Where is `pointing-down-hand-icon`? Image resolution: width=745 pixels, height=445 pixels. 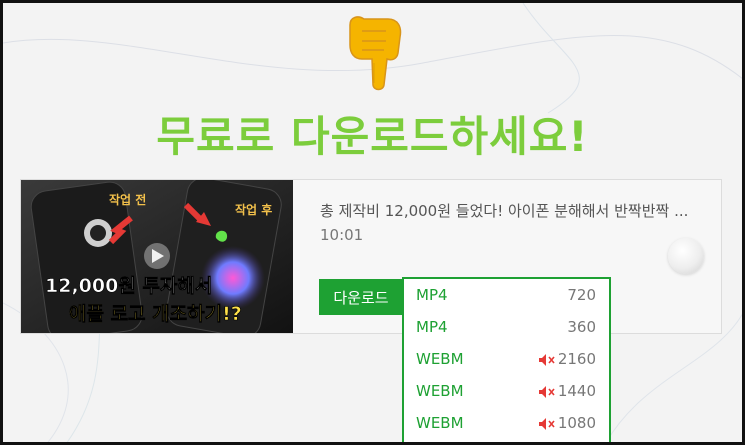
pointing-down-hand-icon is located at coordinates (375, 52).